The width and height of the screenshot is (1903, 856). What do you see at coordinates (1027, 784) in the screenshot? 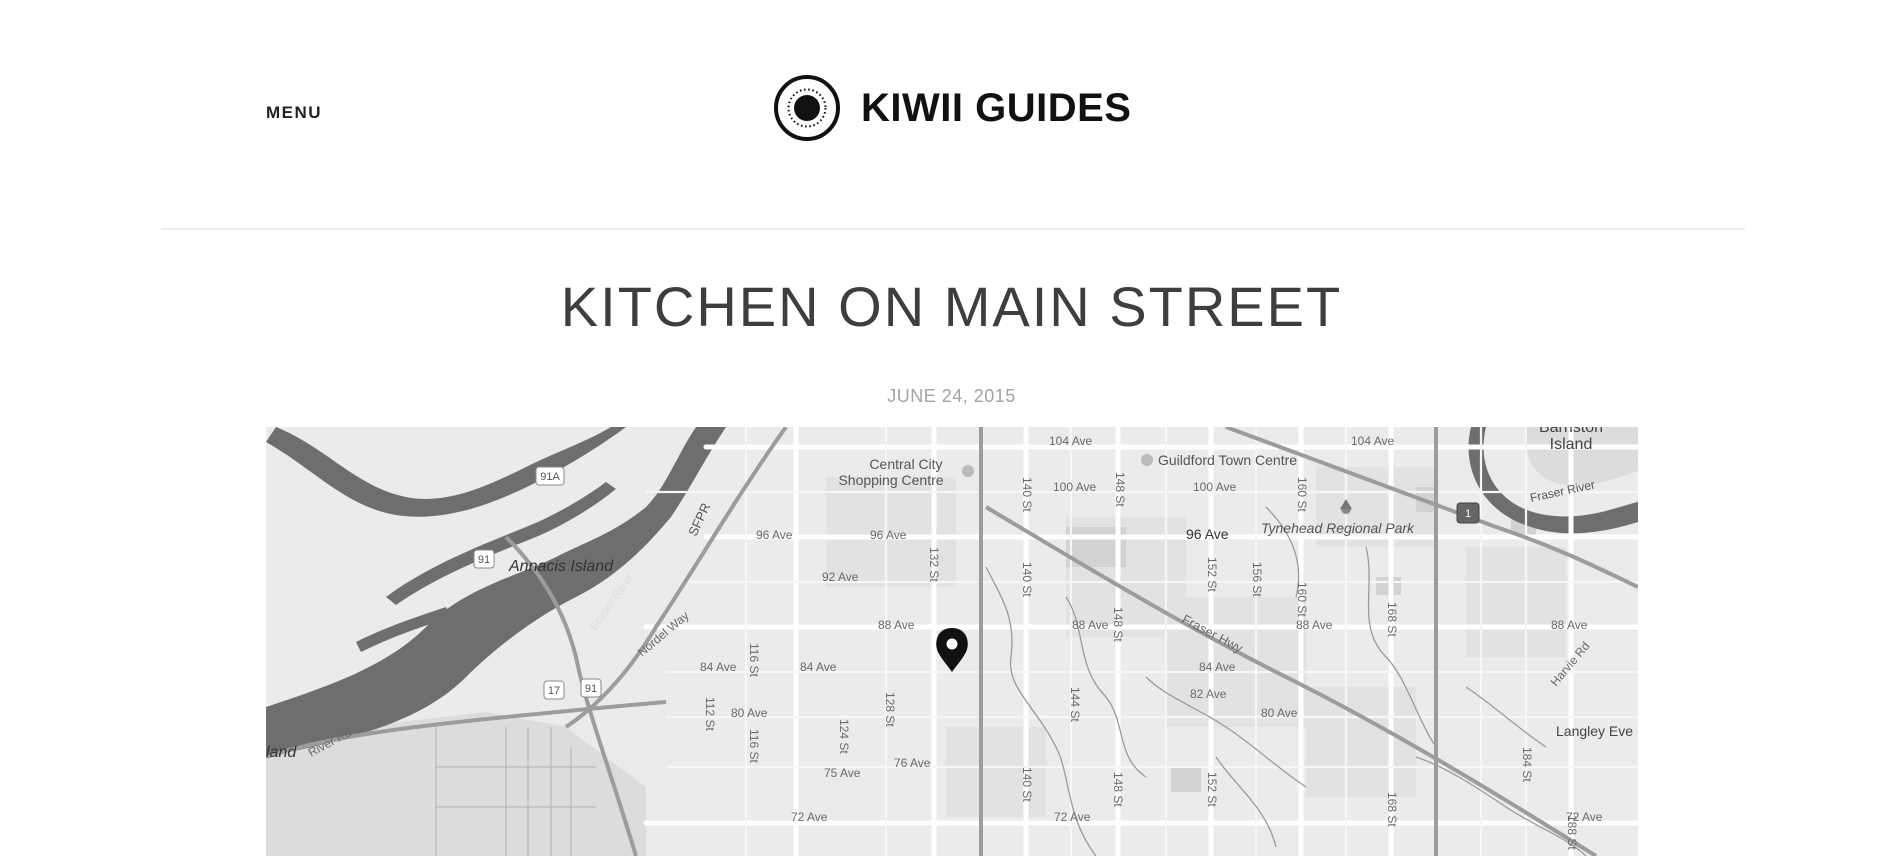
I see `road-140st-3: 140 St` at bounding box center [1027, 784].